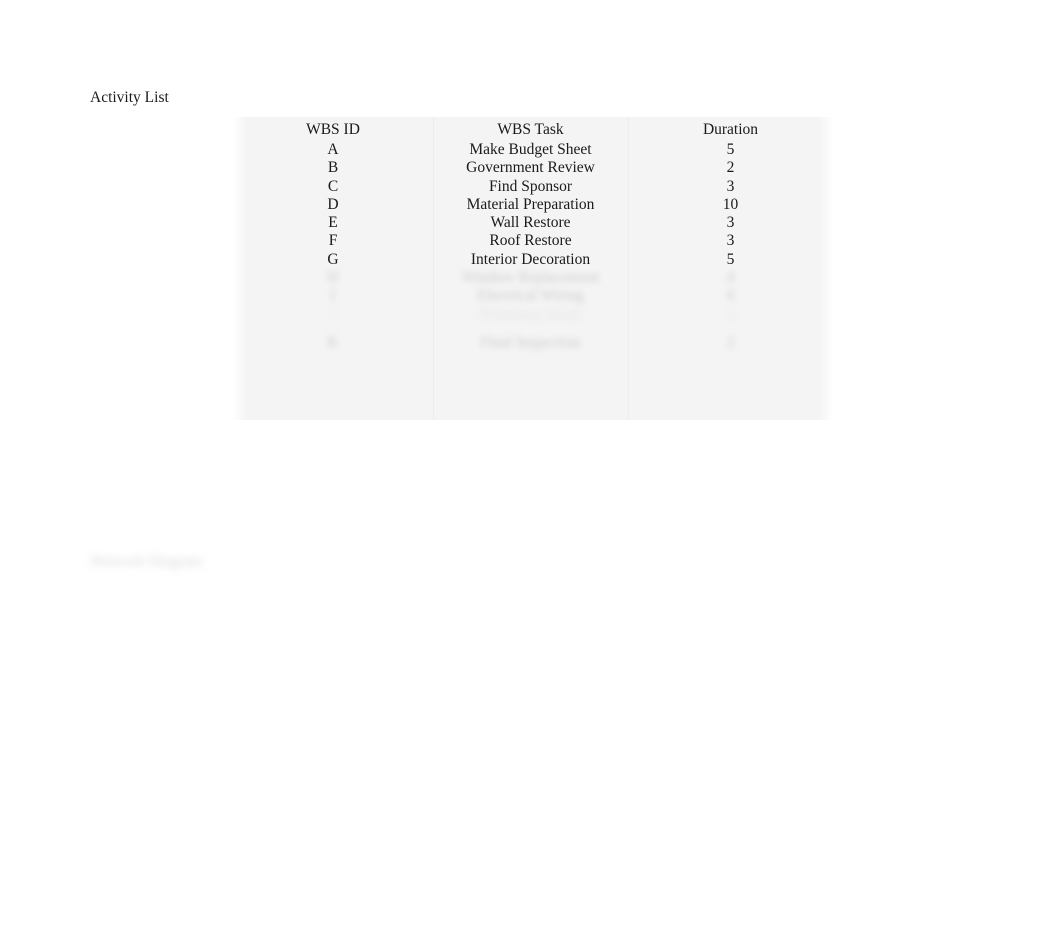  Describe the element at coordinates (530, 204) in the screenshot. I see `cell-wbs-task: Material Preparation` at that location.